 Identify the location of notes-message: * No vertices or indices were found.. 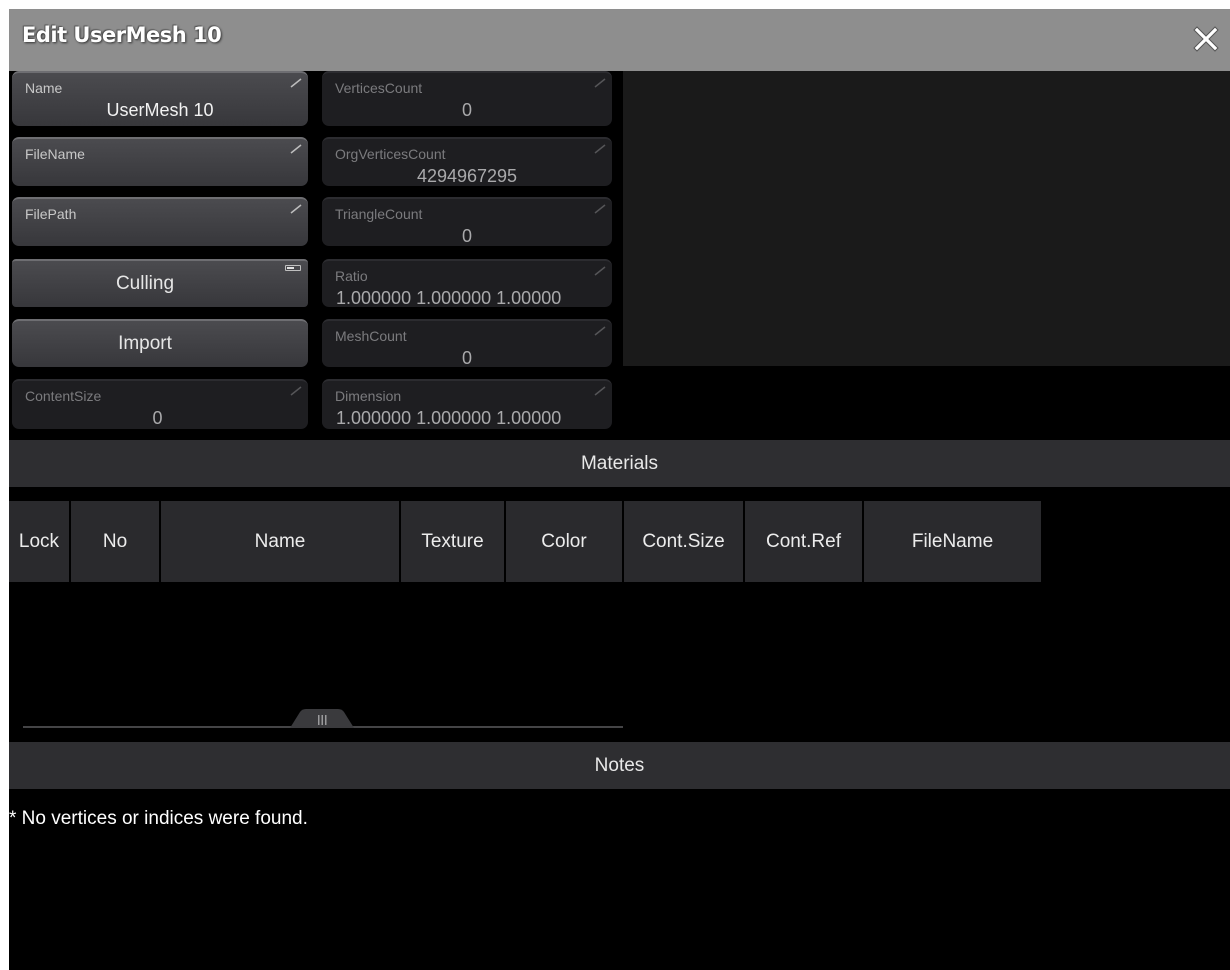
(158, 818).